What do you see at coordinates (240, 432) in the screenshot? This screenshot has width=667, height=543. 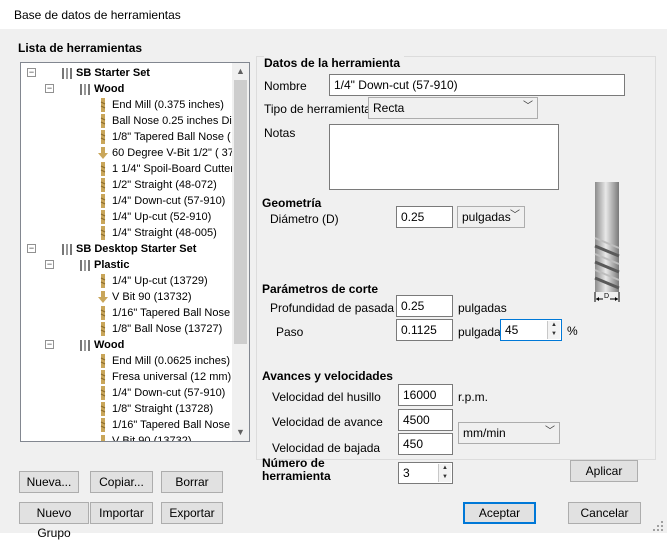 I see `scroll-down-arrow-icon: ▼` at bounding box center [240, 432].